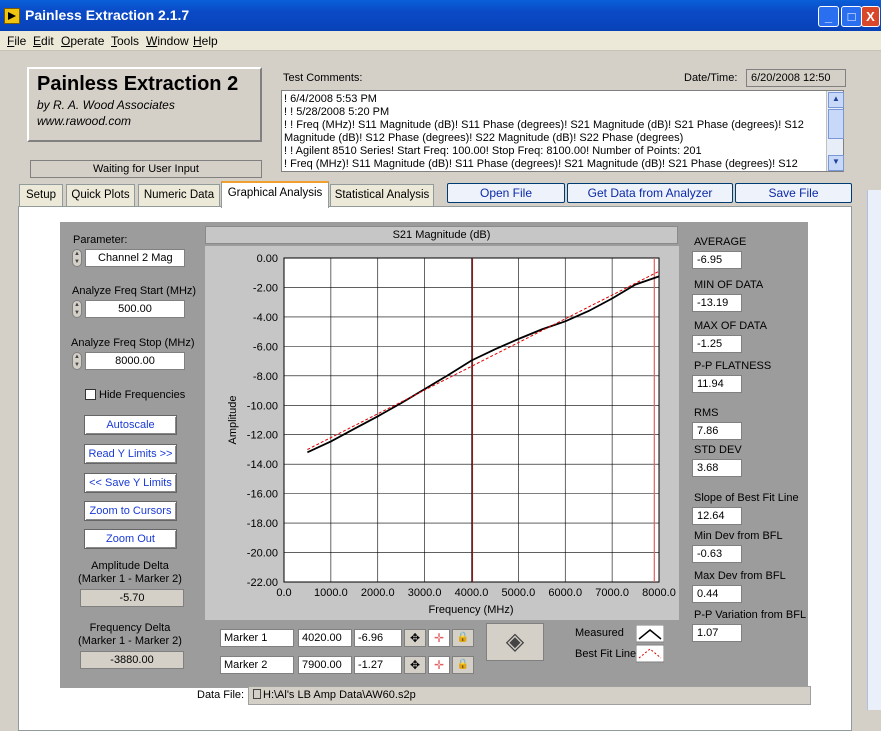 The height and width of the screenshot is (731, 881). I want to click on stat-value: 12.64, so click(717, 516).